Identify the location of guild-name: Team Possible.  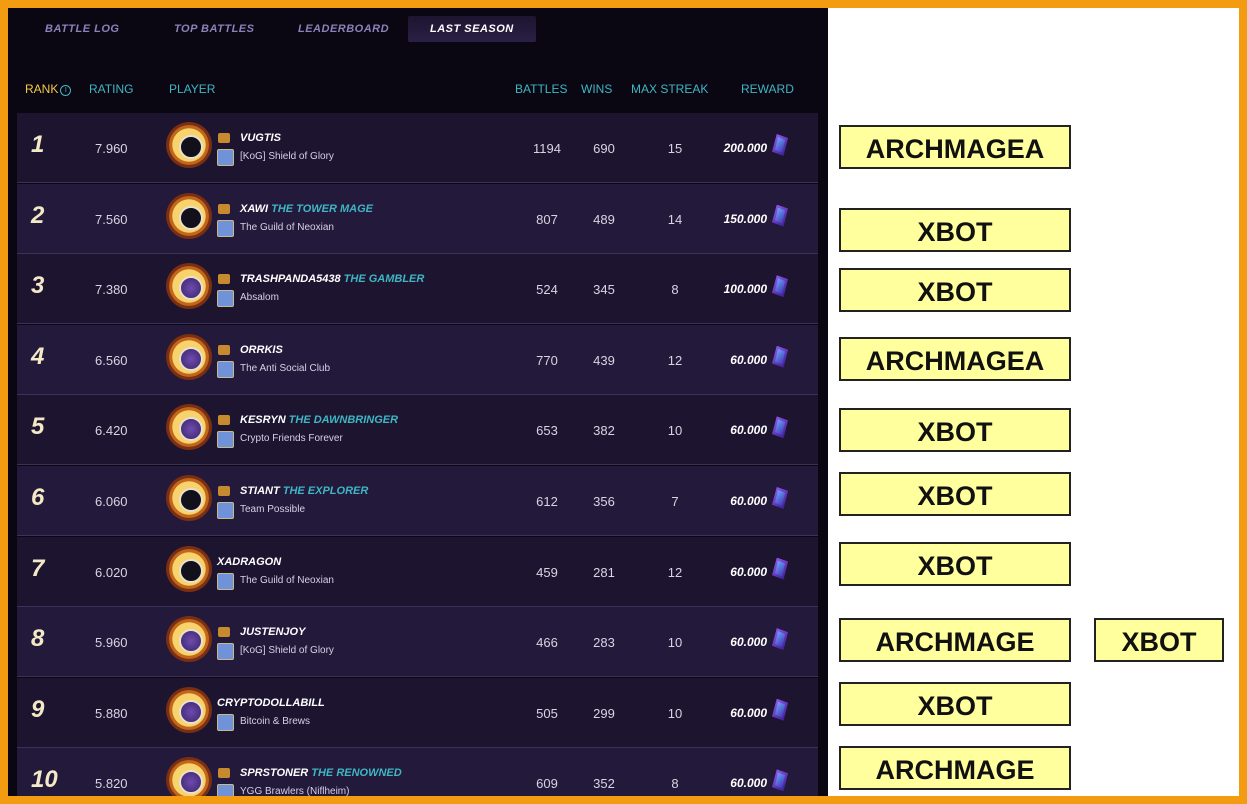
(272, 509).